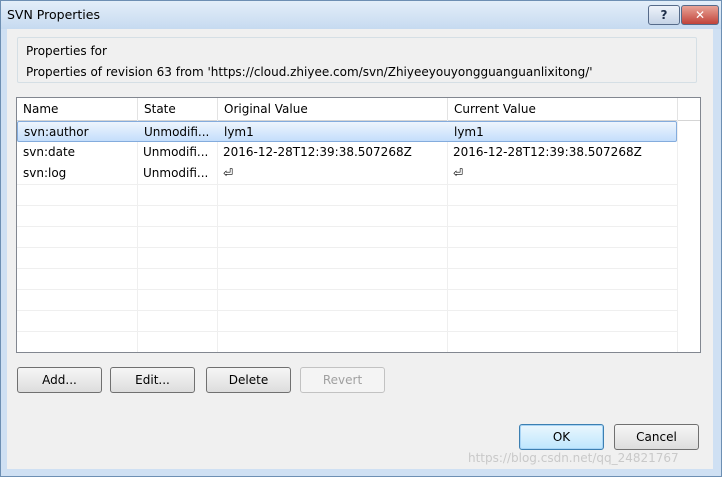 This screenshot has width=722, height=477. Describe the element at coordinates (228, 173) in the screenshot. I see `cell-original-value: ⏎` at that location.